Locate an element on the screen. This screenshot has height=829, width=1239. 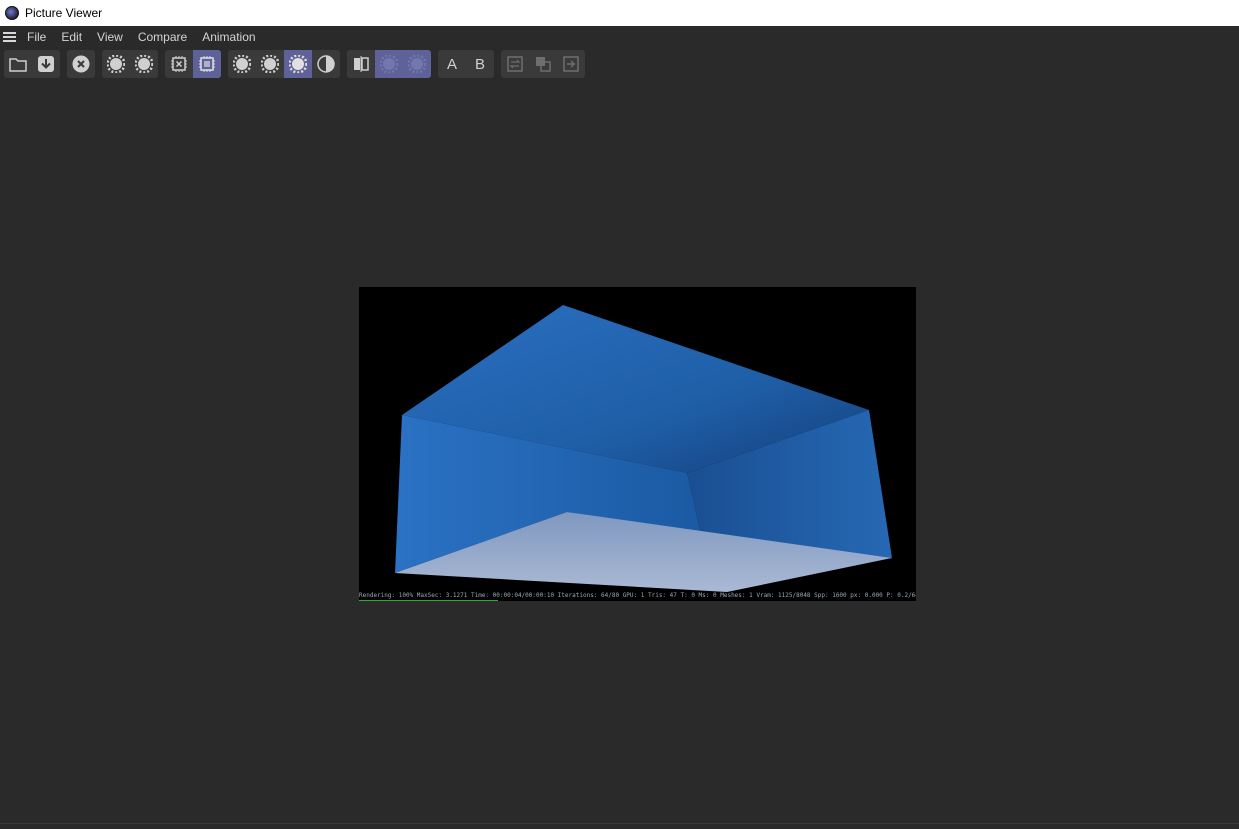
toolbar-group-ab: A B is located at coordinates (466, 64).